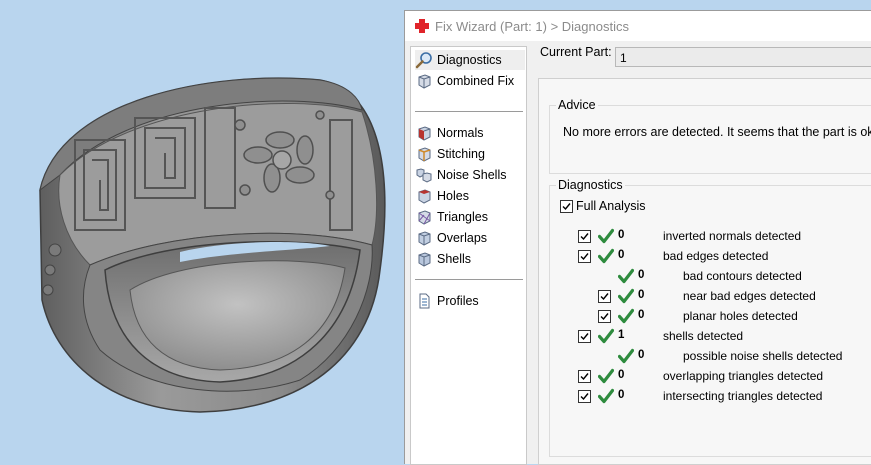 Image resolution: width=871 pixels, height=465 pixels. I want to click on nav-label: Profiles, so click(458, 301).